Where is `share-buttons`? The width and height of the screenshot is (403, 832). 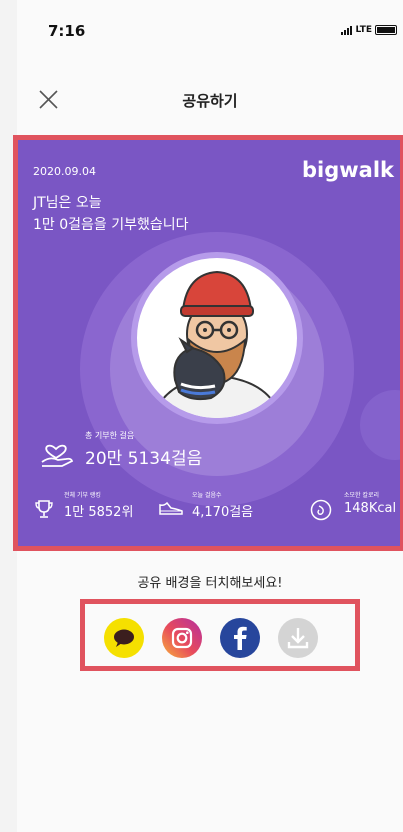
share-buttons is located at coordinates (211, 638).